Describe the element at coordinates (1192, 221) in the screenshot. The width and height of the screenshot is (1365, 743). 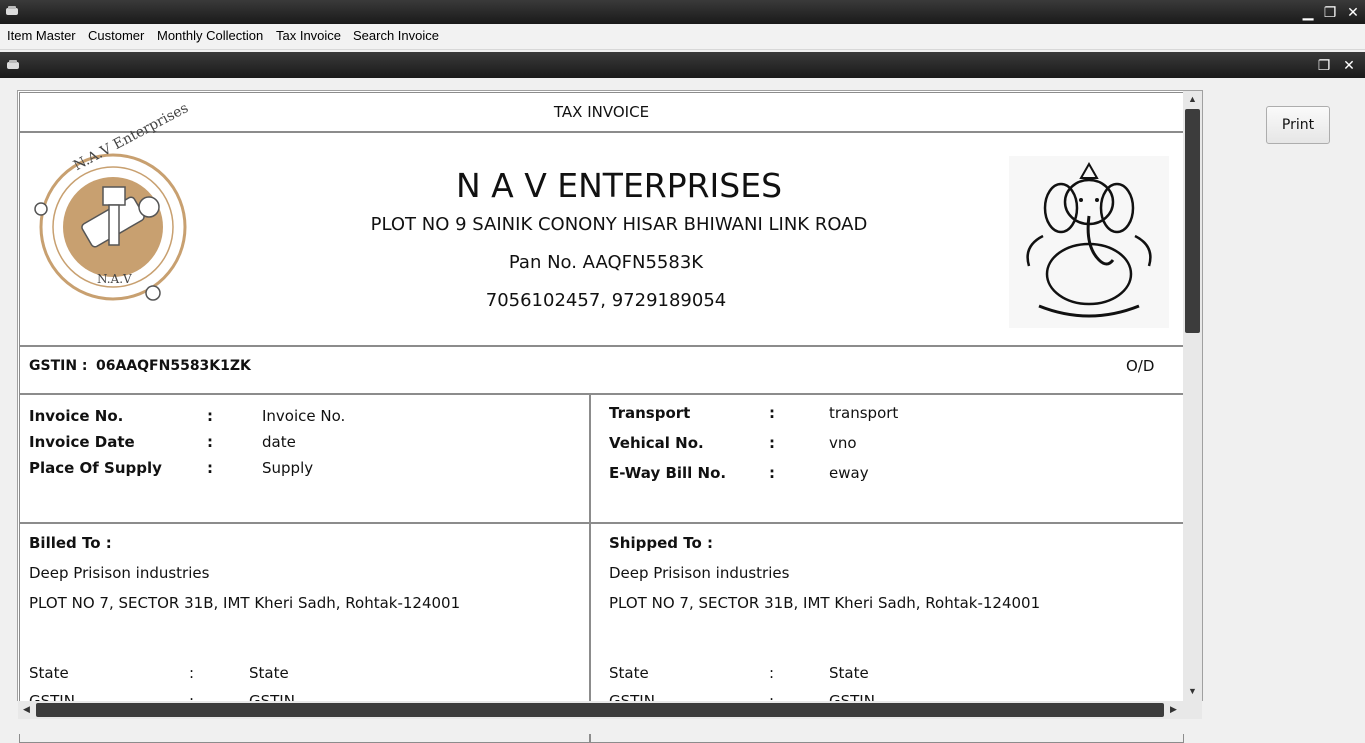
I see `vertical-scroll-thumb` at that location.